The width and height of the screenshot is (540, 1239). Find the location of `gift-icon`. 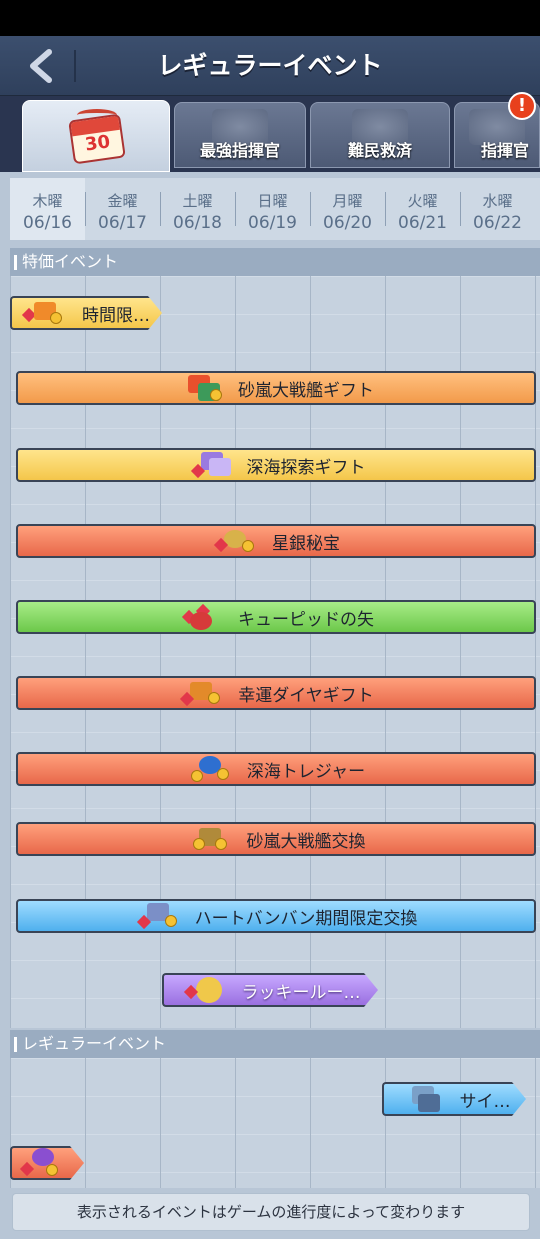

gift-icon is located at coordinates (45, 313).